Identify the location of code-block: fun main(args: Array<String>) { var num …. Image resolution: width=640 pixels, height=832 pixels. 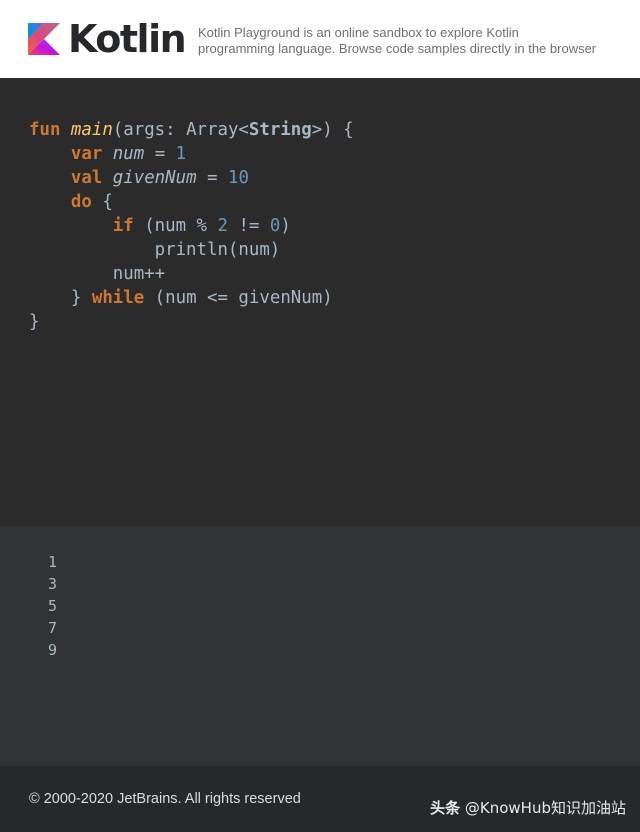
(191, 226).